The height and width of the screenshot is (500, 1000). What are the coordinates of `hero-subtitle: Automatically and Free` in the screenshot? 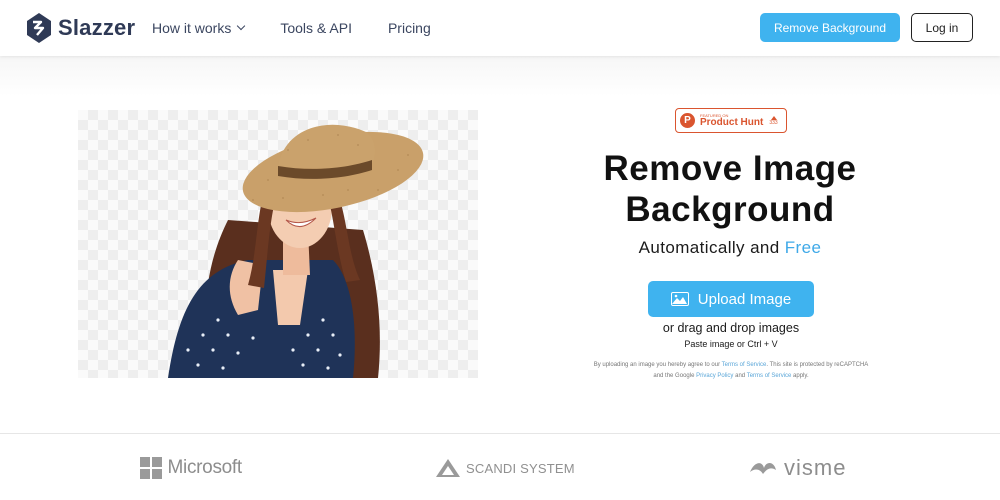 It's located at (730, 248).